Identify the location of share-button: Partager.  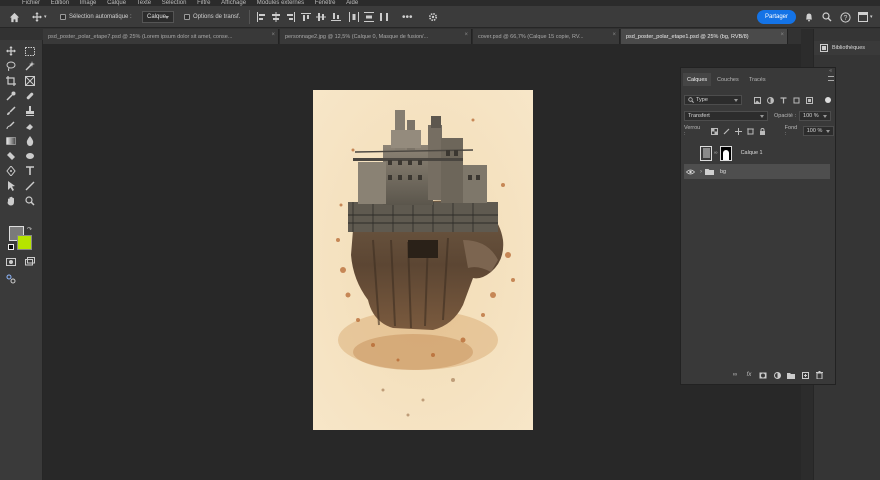
(777, 17).